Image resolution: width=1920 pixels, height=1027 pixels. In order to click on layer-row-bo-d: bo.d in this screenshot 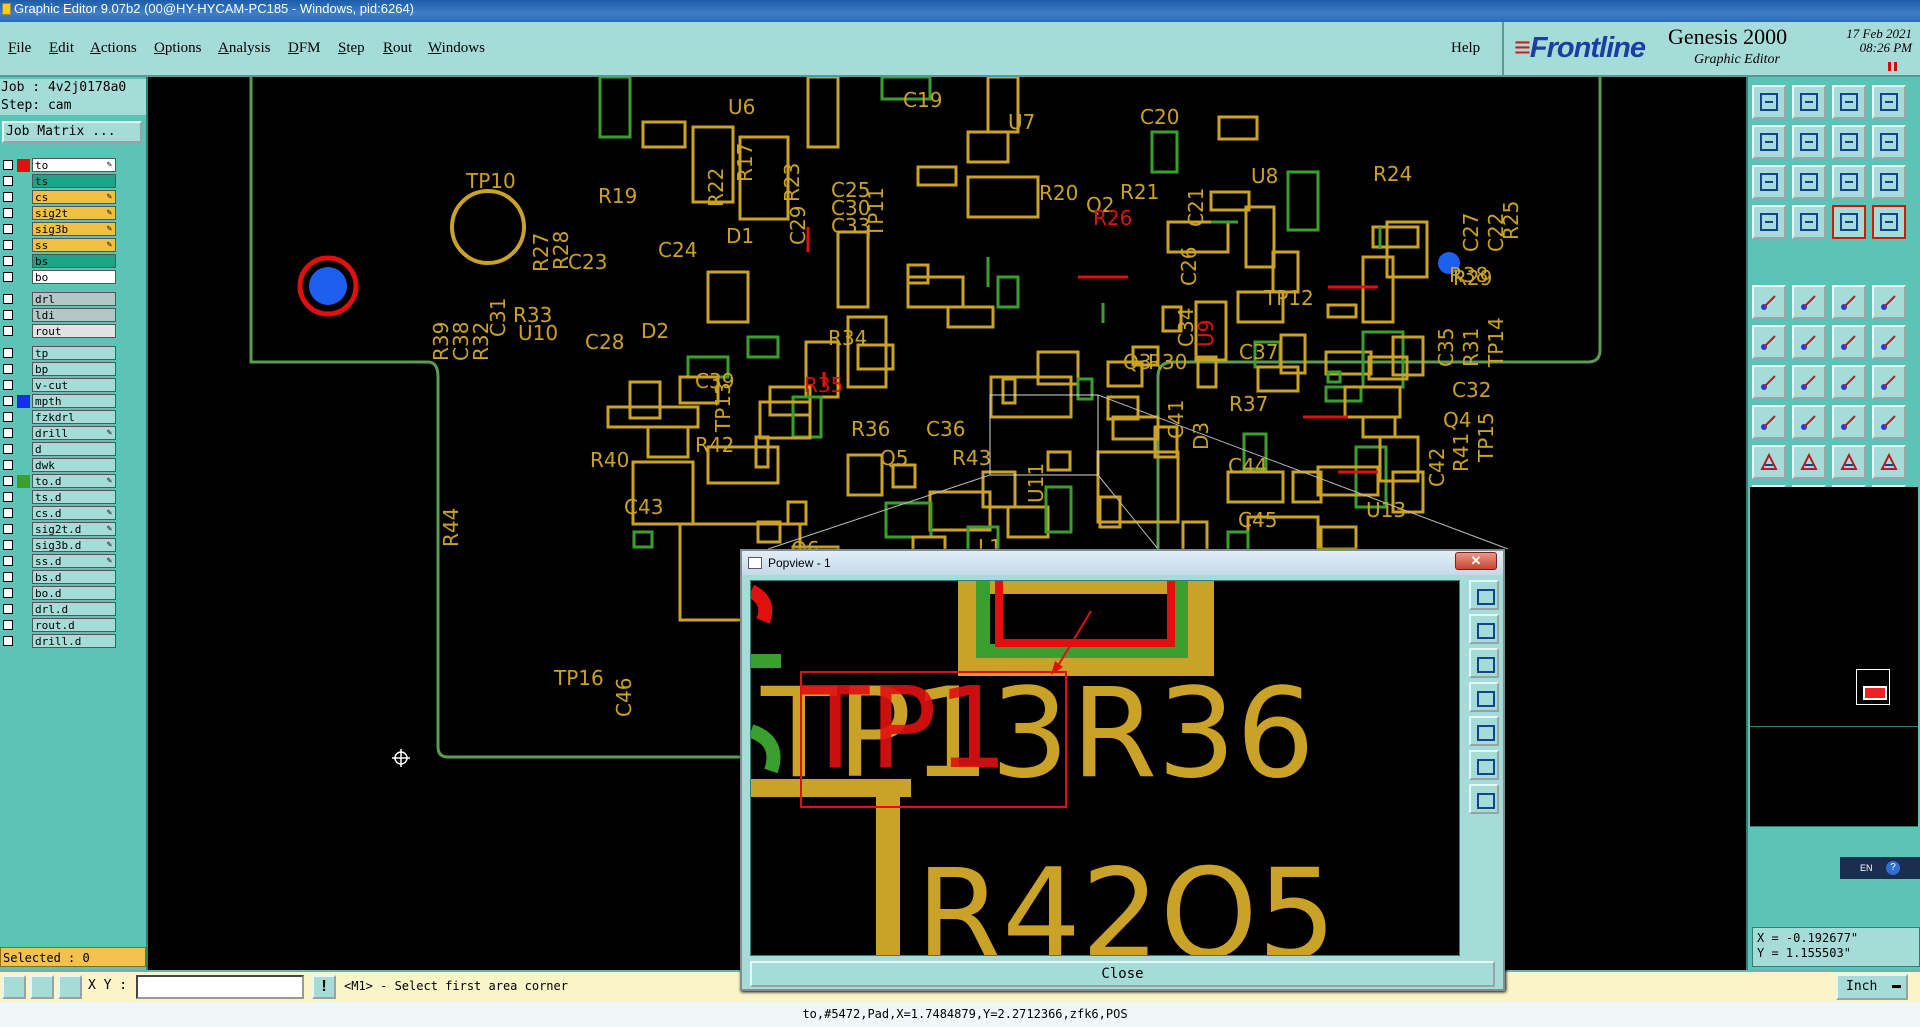, I will do `click(59, 593)`.